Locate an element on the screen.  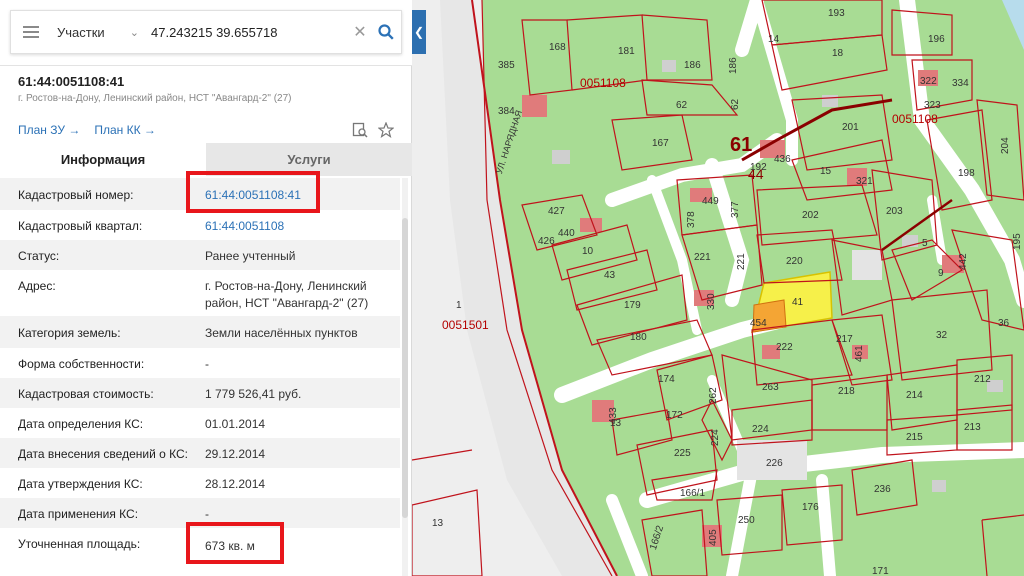
search-icon is located at coordinates (386, 32).